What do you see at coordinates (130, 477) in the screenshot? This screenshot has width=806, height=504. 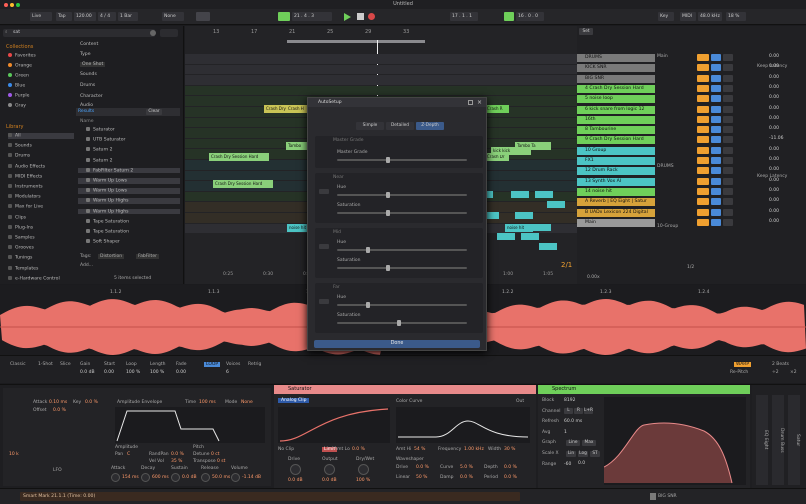 I see `adsr-value: 154 ms` at bounding box center [130, 477].